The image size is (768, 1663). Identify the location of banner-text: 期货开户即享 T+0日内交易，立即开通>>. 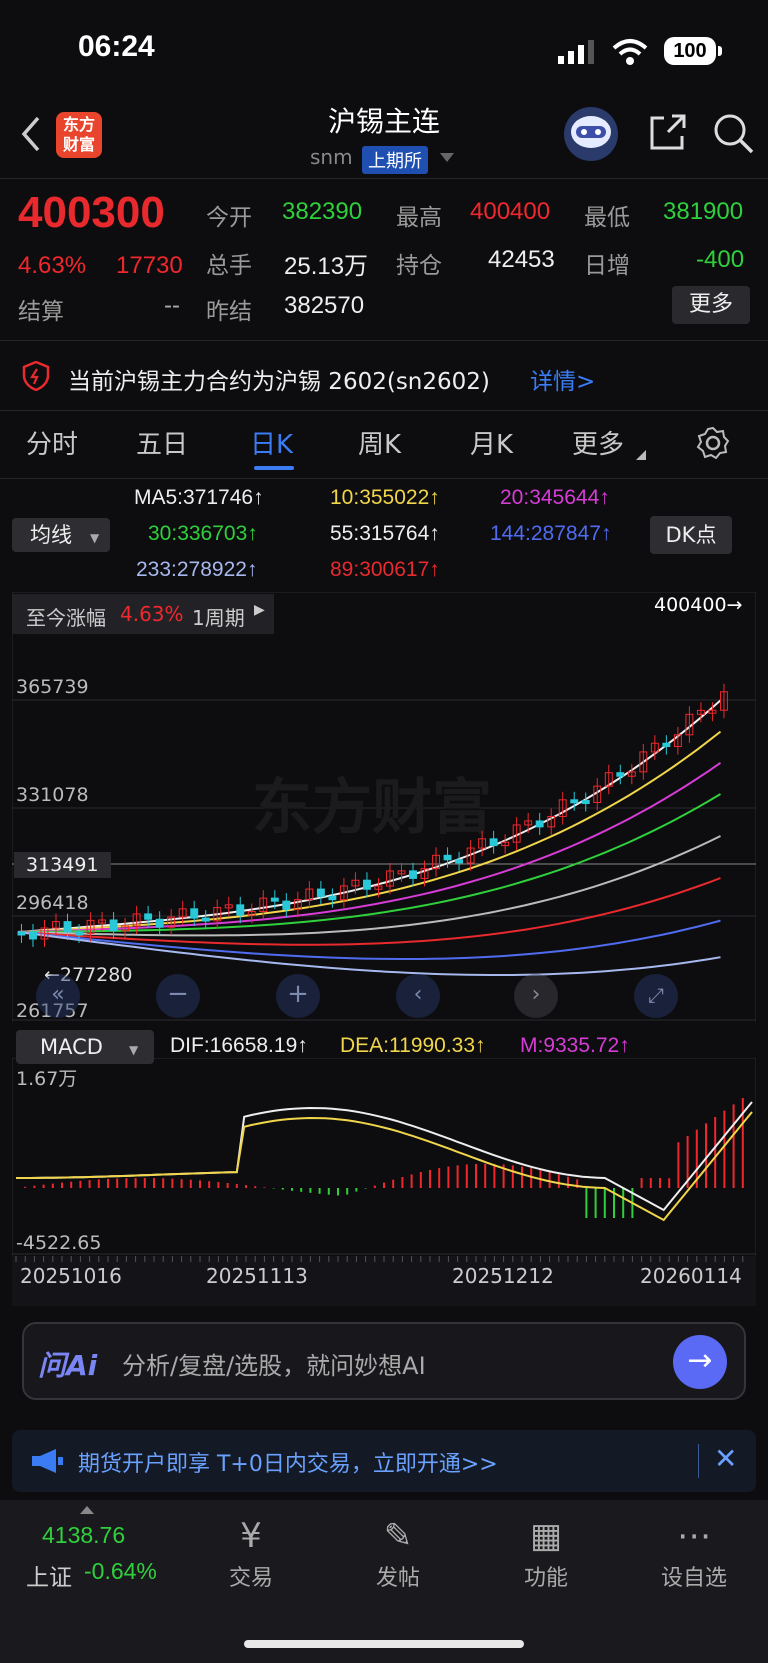
(288, 1464).